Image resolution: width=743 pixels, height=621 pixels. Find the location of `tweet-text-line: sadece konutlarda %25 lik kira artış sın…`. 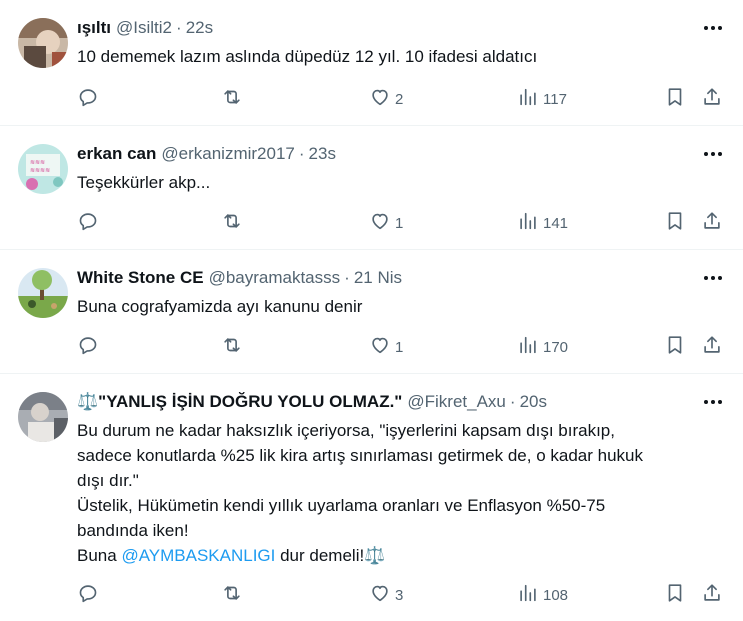

tweet-text-line: sadece konutlarda %25 lik kira artış sın… is located at coordinates (360, 455).